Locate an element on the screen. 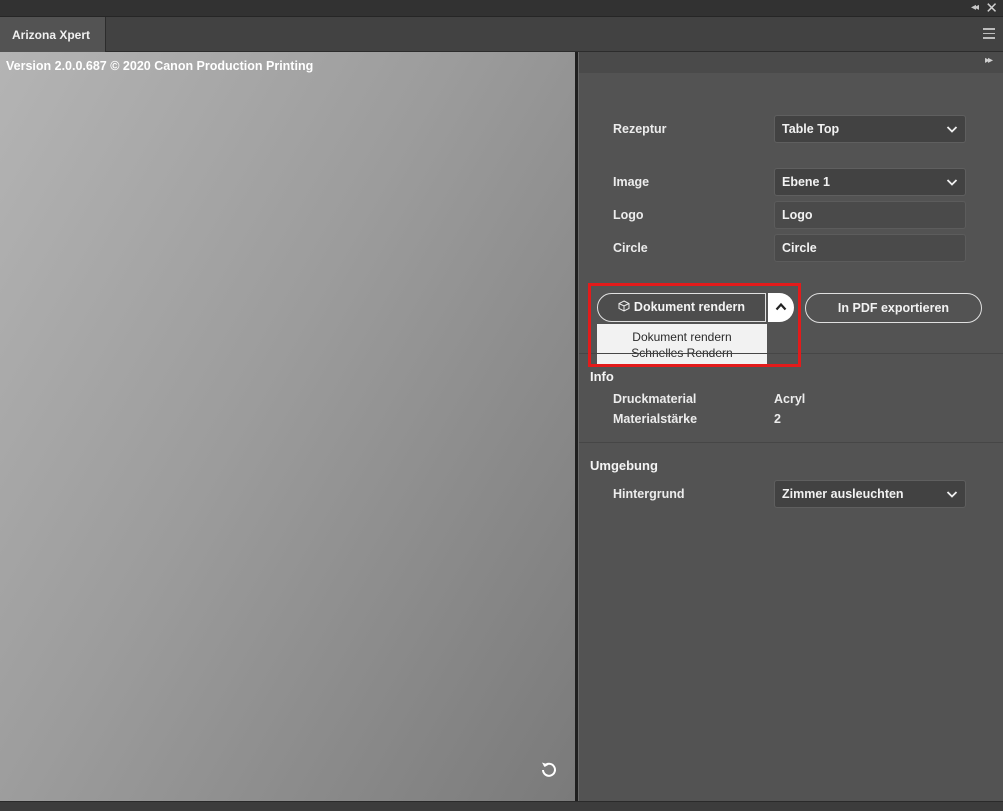  druckmaterial-label: Druckmaterial is located at coordinates (655, 399).